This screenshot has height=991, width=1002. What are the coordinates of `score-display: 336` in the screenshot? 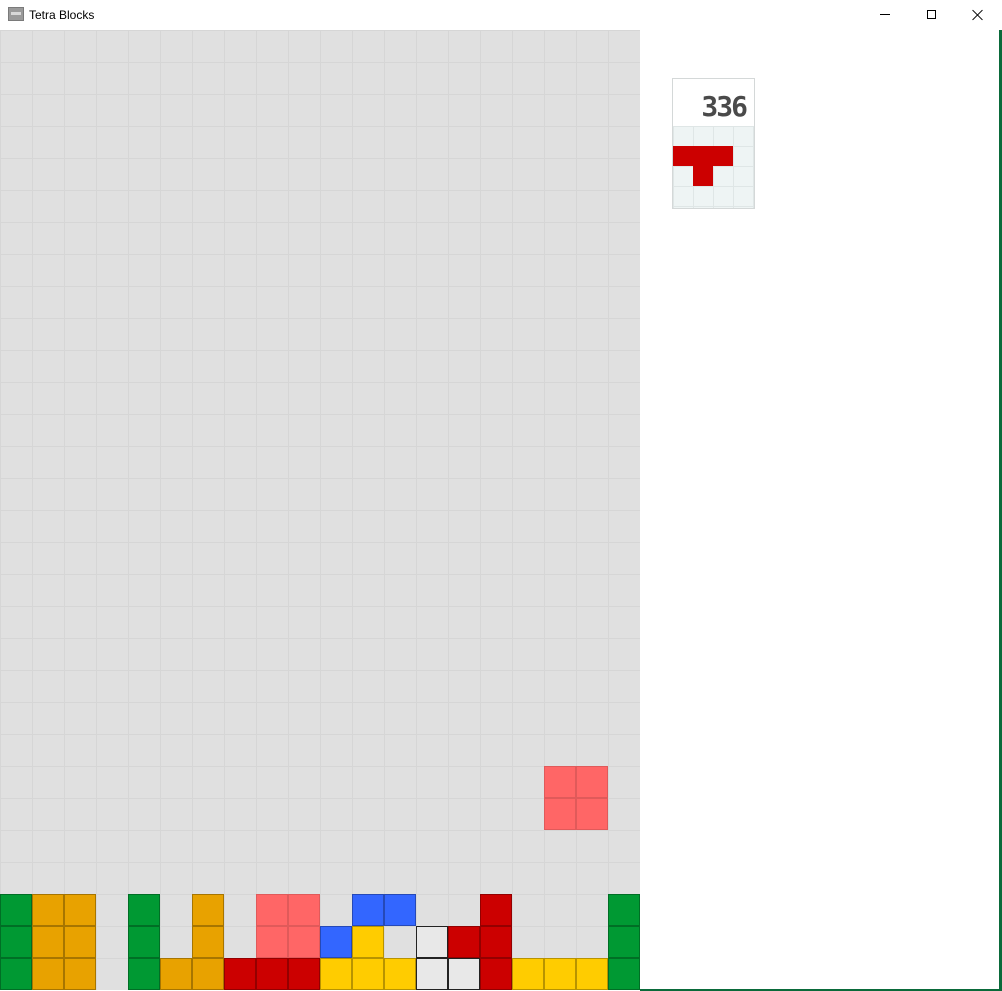 It's located at (724, 106).